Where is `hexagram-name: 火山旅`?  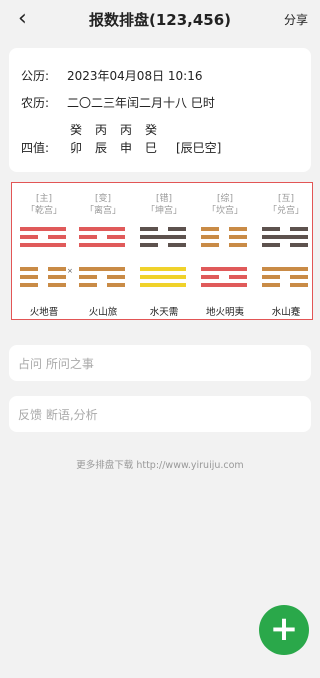 hexagram-name: 火山旅 is located at coordinates (103, 312).